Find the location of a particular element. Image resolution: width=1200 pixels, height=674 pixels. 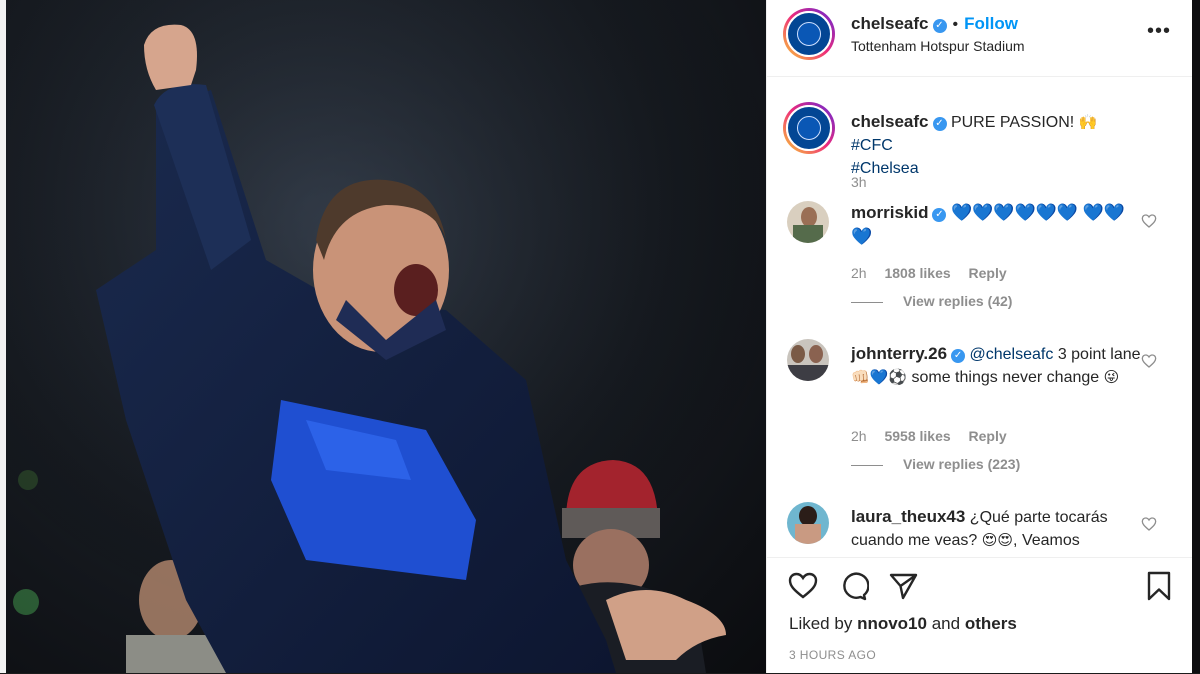

follow-button: Follow is located at coordinates (991, 23).